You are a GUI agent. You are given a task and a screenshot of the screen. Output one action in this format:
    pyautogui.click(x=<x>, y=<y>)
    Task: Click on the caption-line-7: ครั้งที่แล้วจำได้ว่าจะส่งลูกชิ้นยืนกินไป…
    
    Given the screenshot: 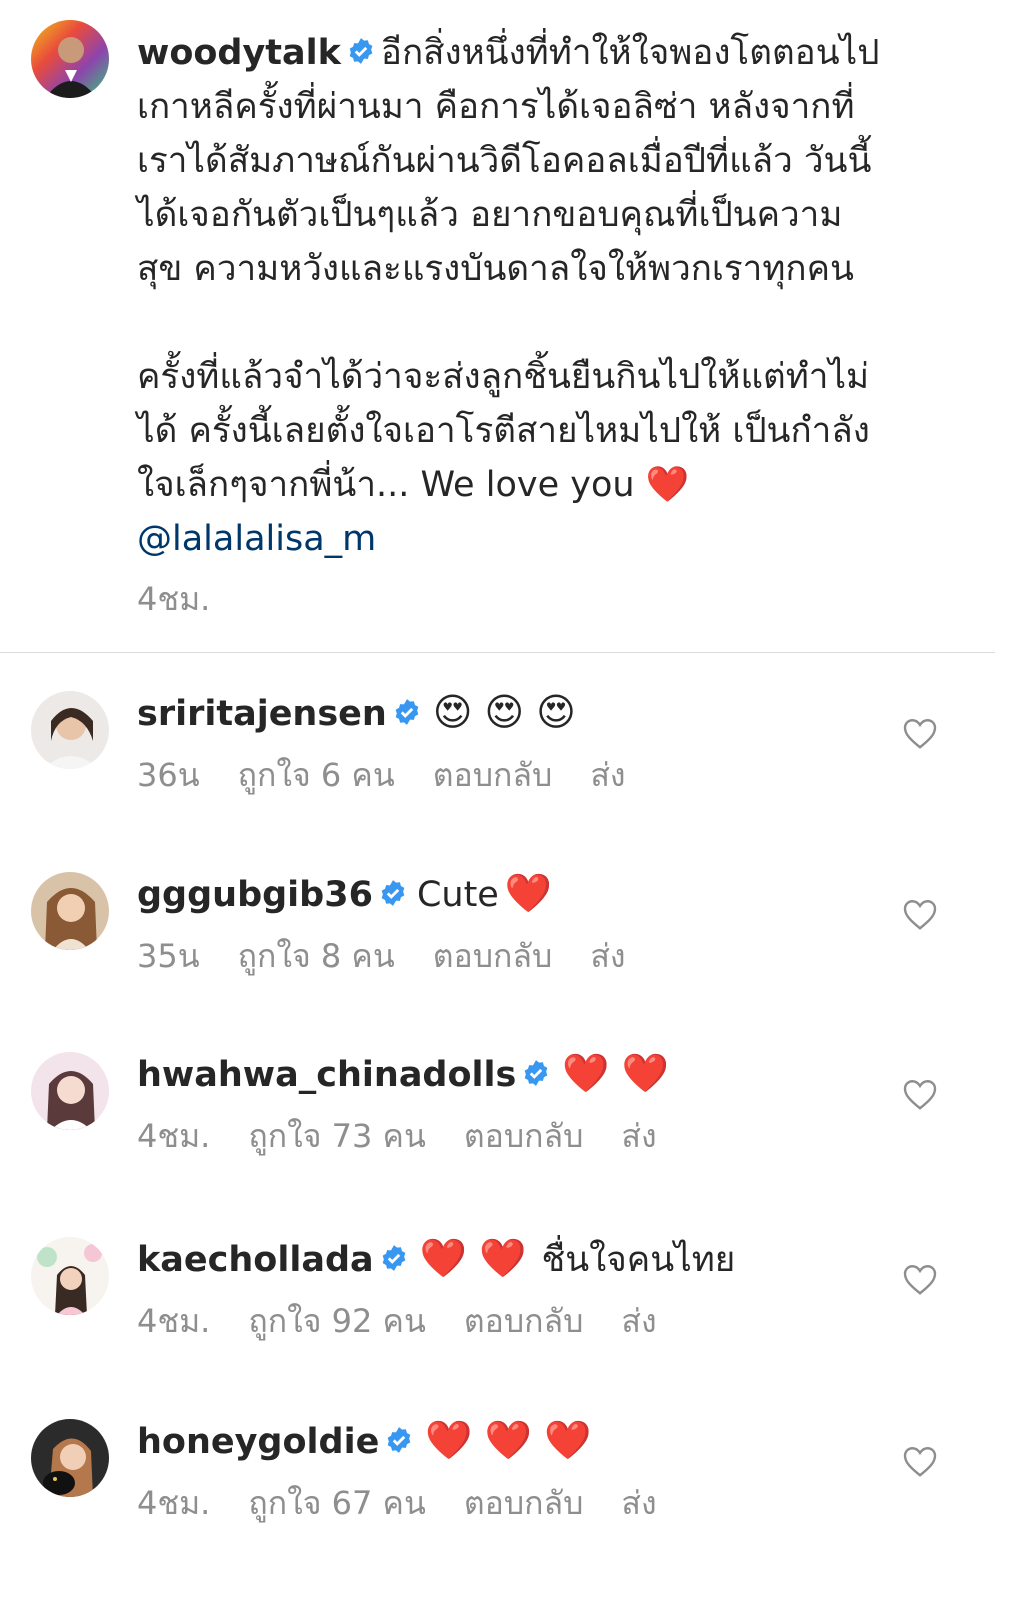 What is the action you would take?
    pyautogui.click(x=503, y=377)
    